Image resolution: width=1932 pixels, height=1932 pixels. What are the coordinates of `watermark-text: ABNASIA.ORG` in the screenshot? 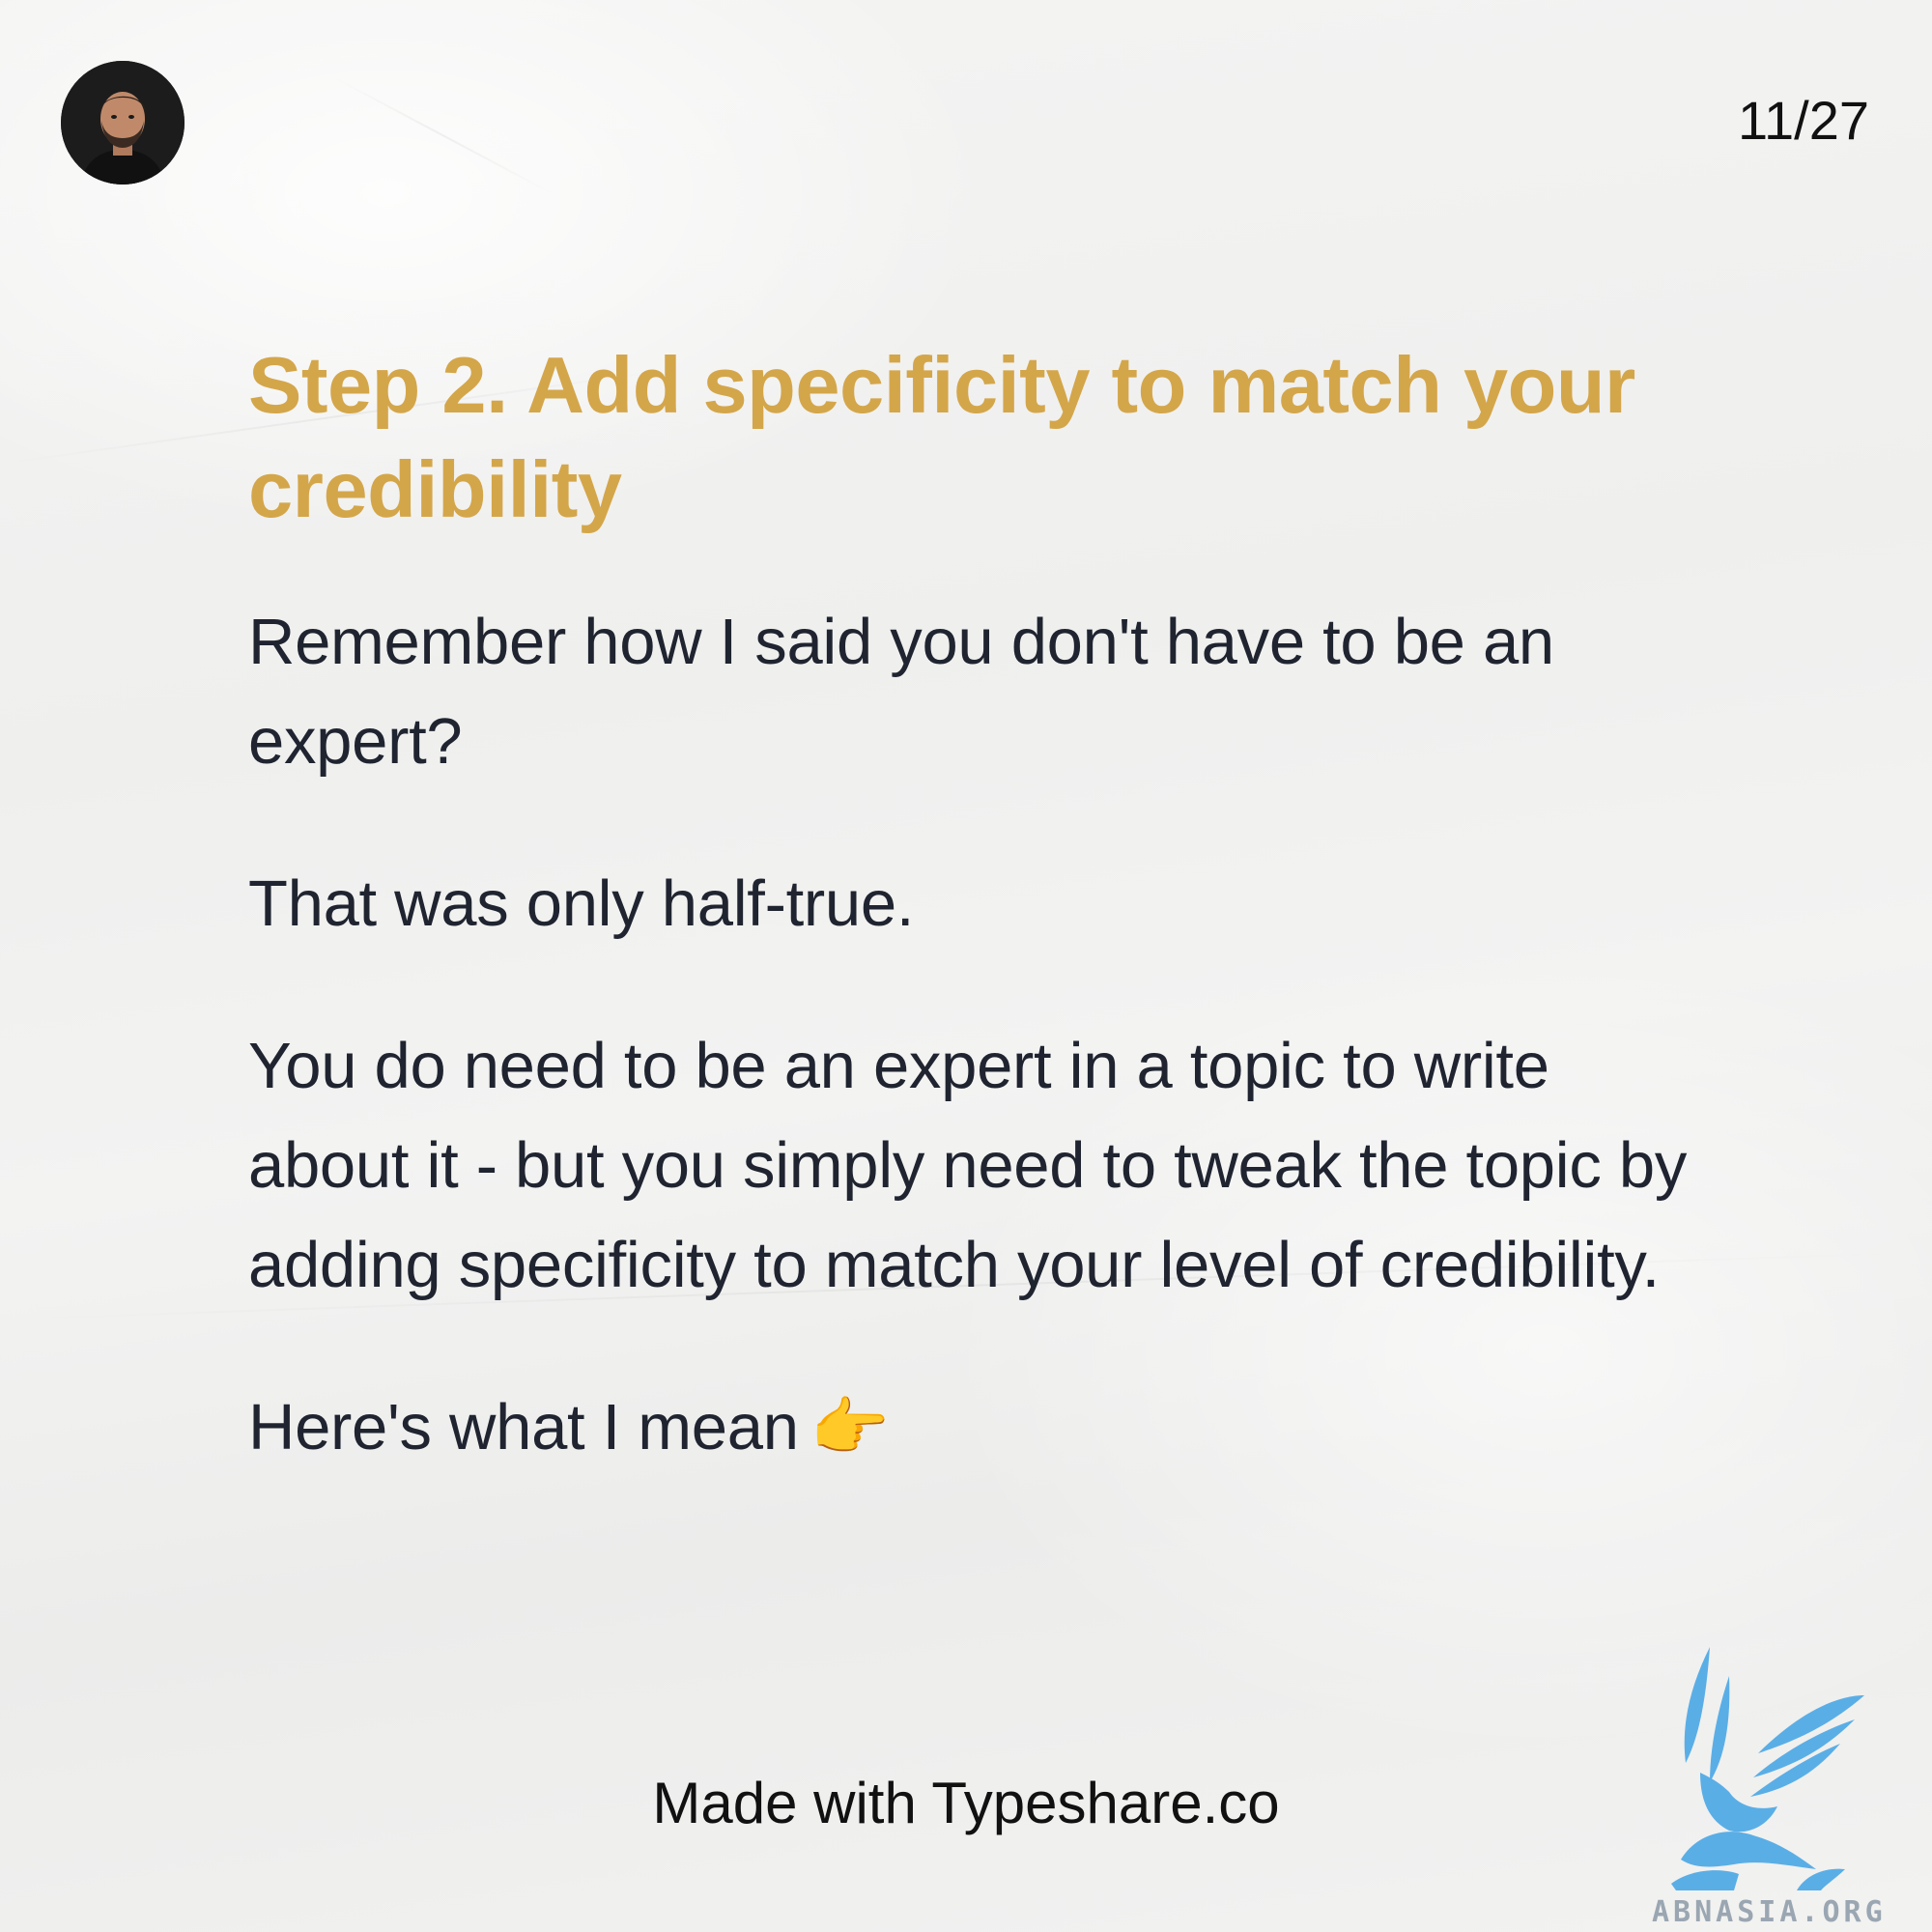 It's located at (1769, 1912).